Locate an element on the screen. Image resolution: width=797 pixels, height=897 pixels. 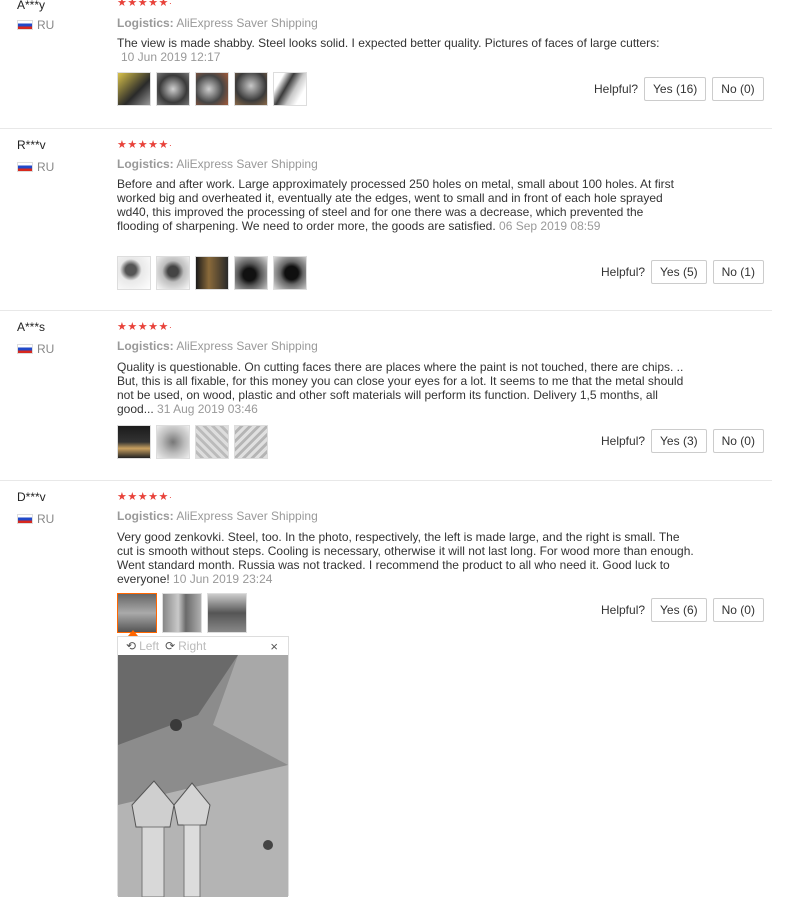
viewer-image is located at coordinates (203, 776).